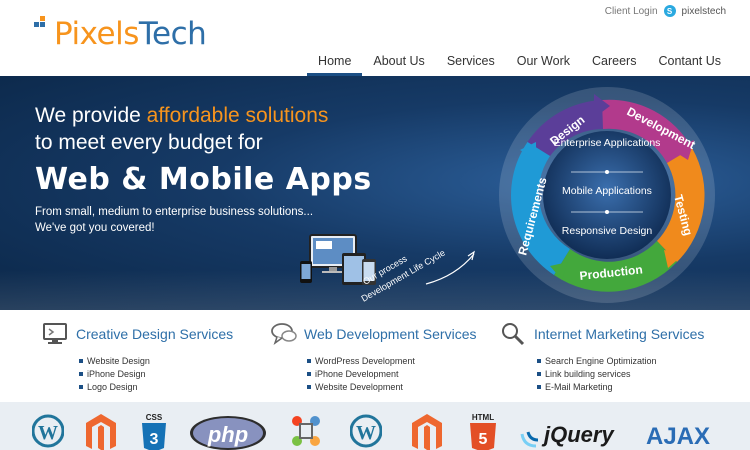 Image resolution: width=750 pixels, height=450 pixels. Describe the element at coordinates (483, 417) in the screenshot. I see `svg-text: HTML` at that location.